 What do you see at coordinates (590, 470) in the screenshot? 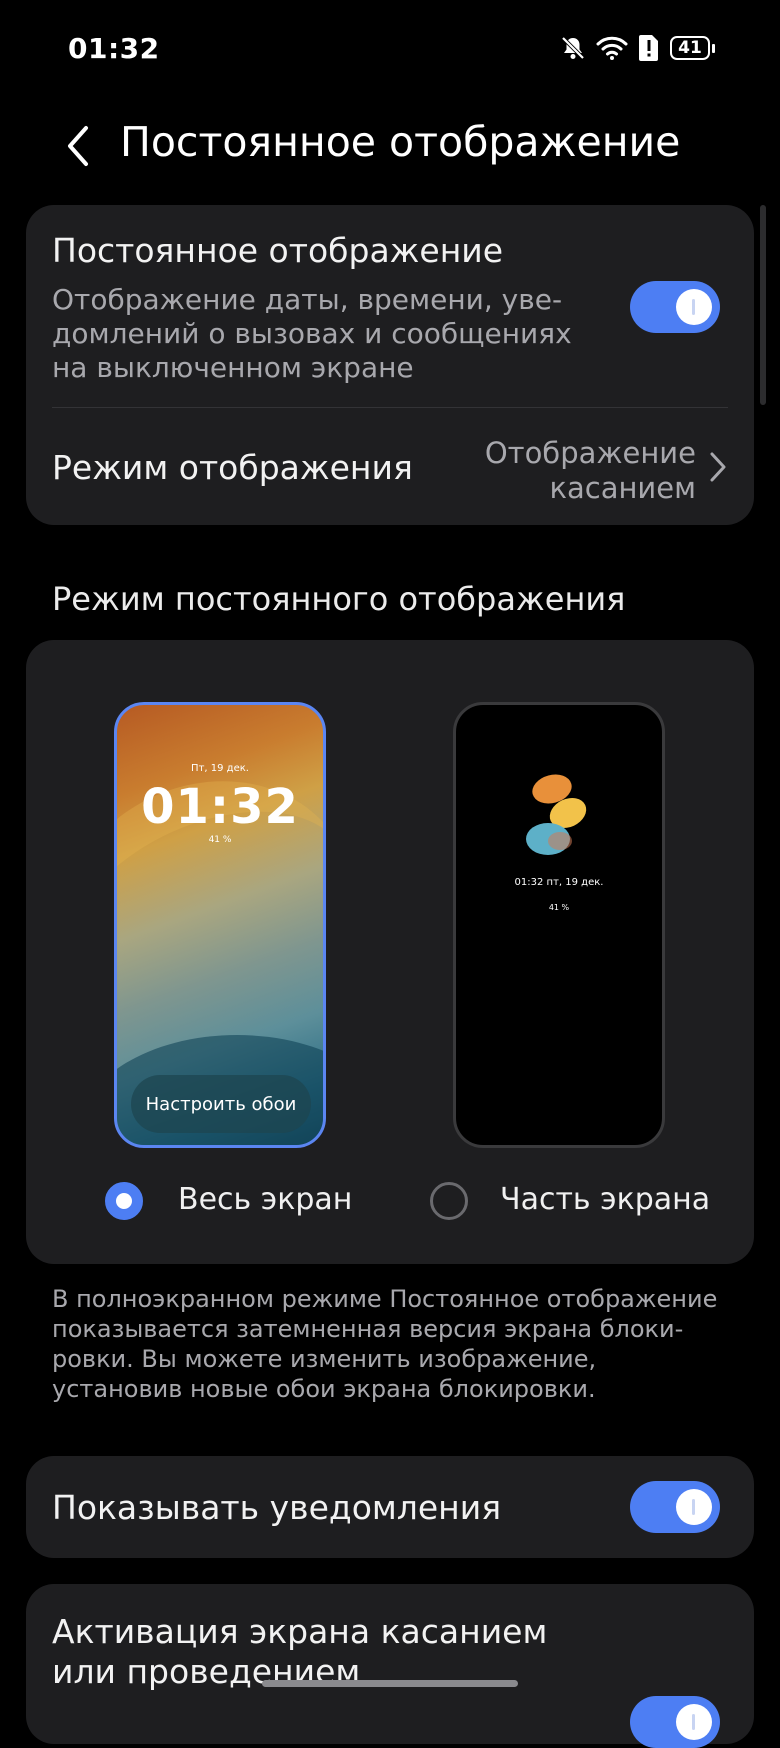
I see `display-mode-value: Отображение касанием` at bounding box center [590, 470].